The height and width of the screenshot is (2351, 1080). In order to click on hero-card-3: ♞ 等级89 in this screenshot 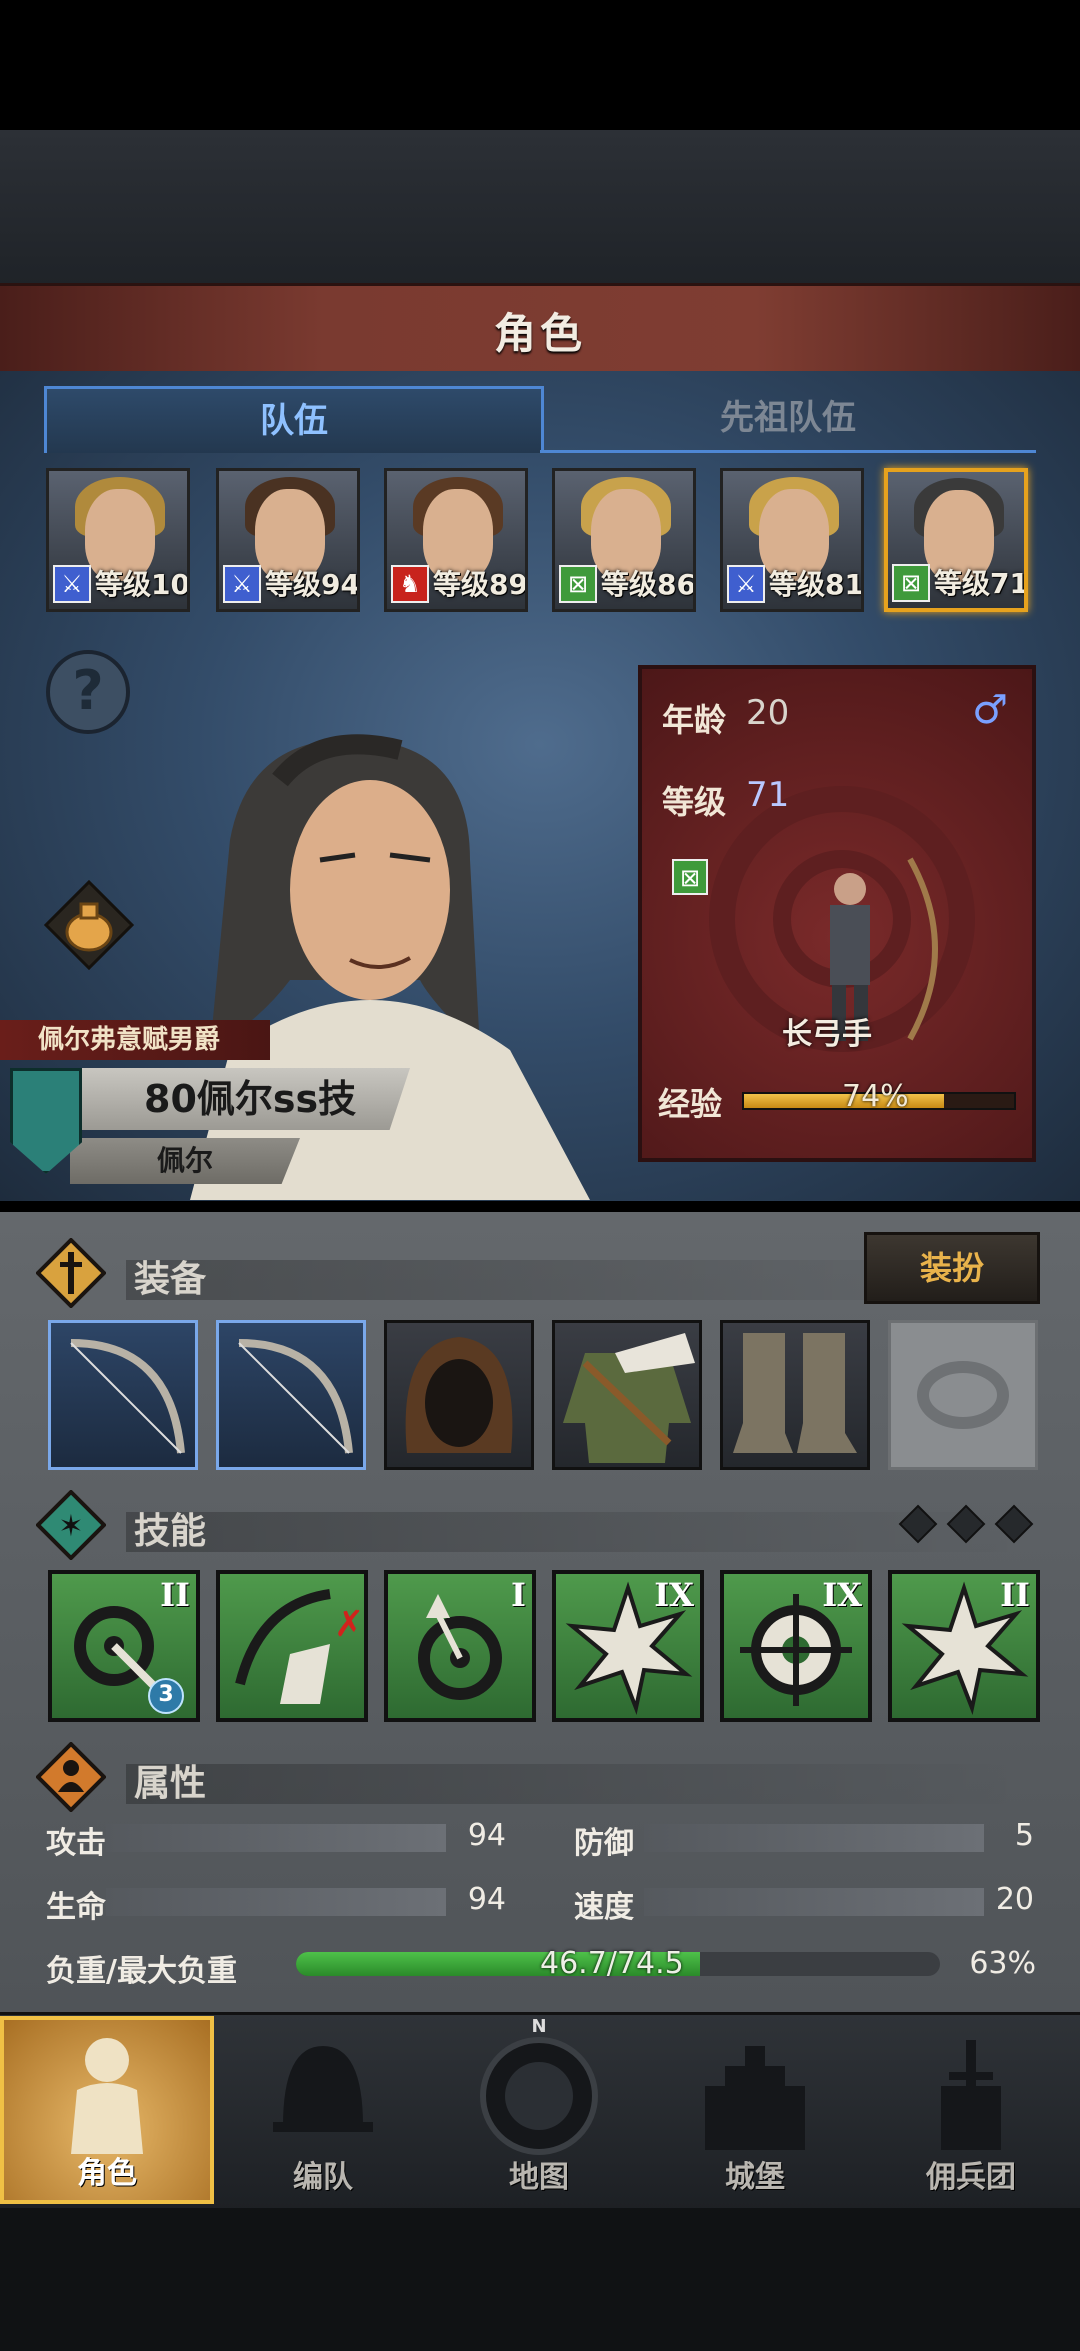, I will do `click(456, 540)`.